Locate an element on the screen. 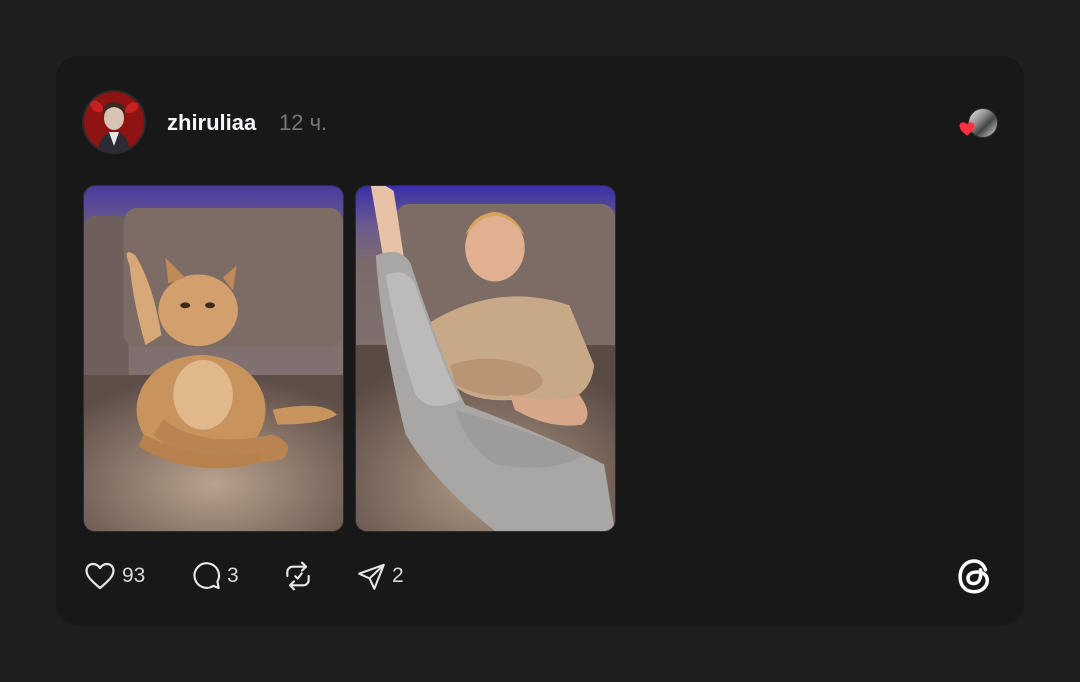 This screenshot has height=682, width=1080. threads-logo-icon is located at coordinates (975, 576).